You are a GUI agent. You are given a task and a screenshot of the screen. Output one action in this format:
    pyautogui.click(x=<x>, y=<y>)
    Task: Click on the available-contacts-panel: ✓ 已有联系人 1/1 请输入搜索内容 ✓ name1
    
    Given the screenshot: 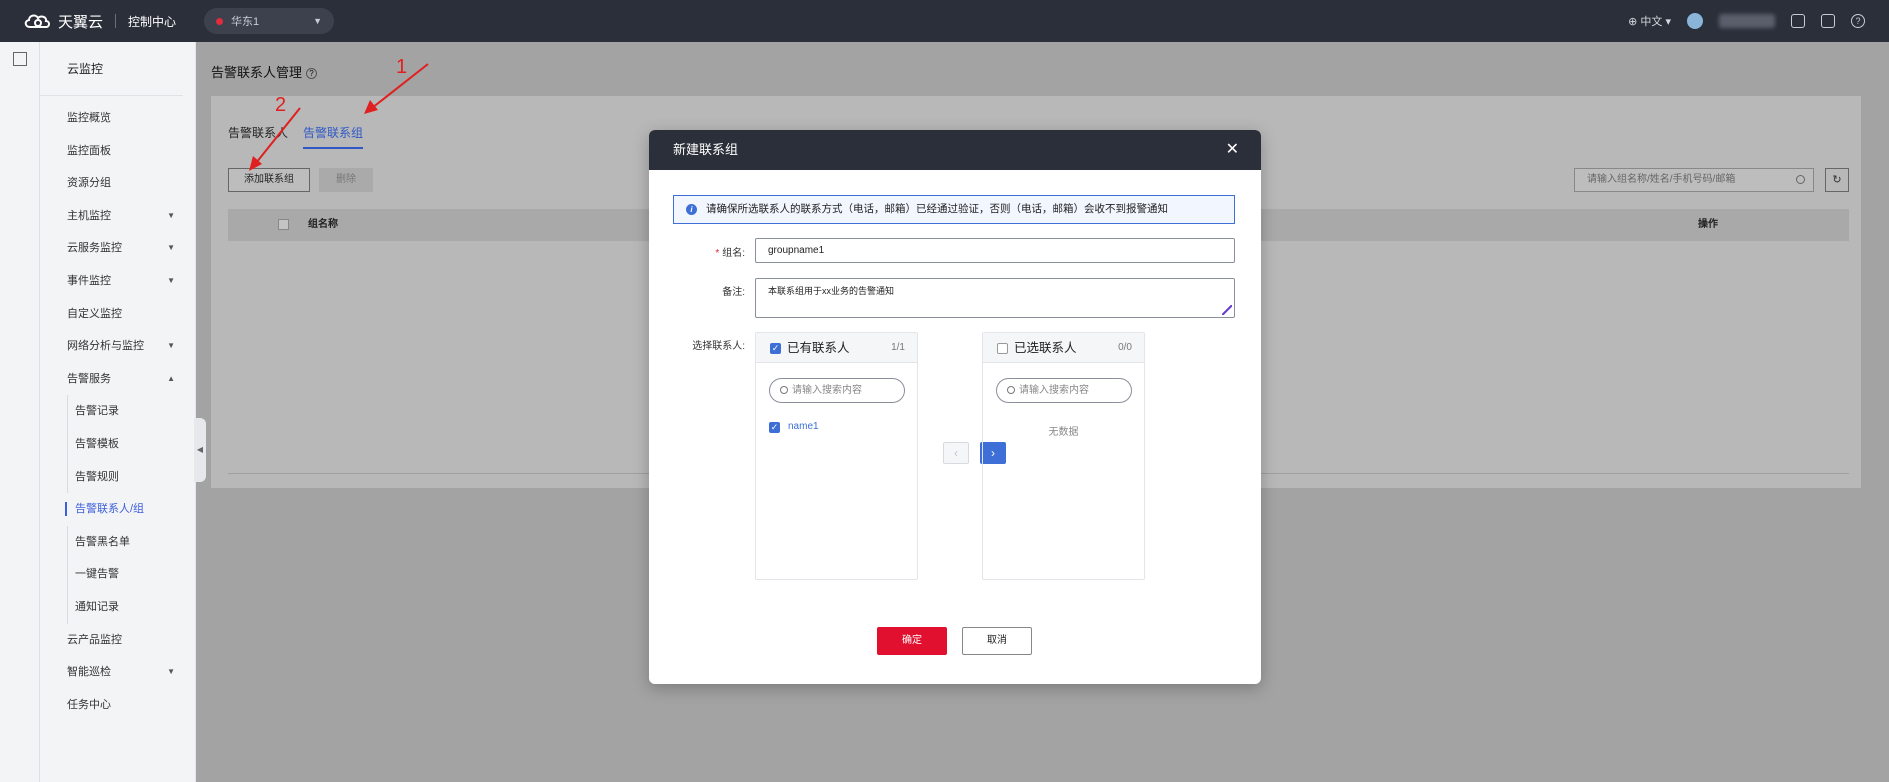 What is the action you would take?
    pyautogui.click(x=836, y=456)
    